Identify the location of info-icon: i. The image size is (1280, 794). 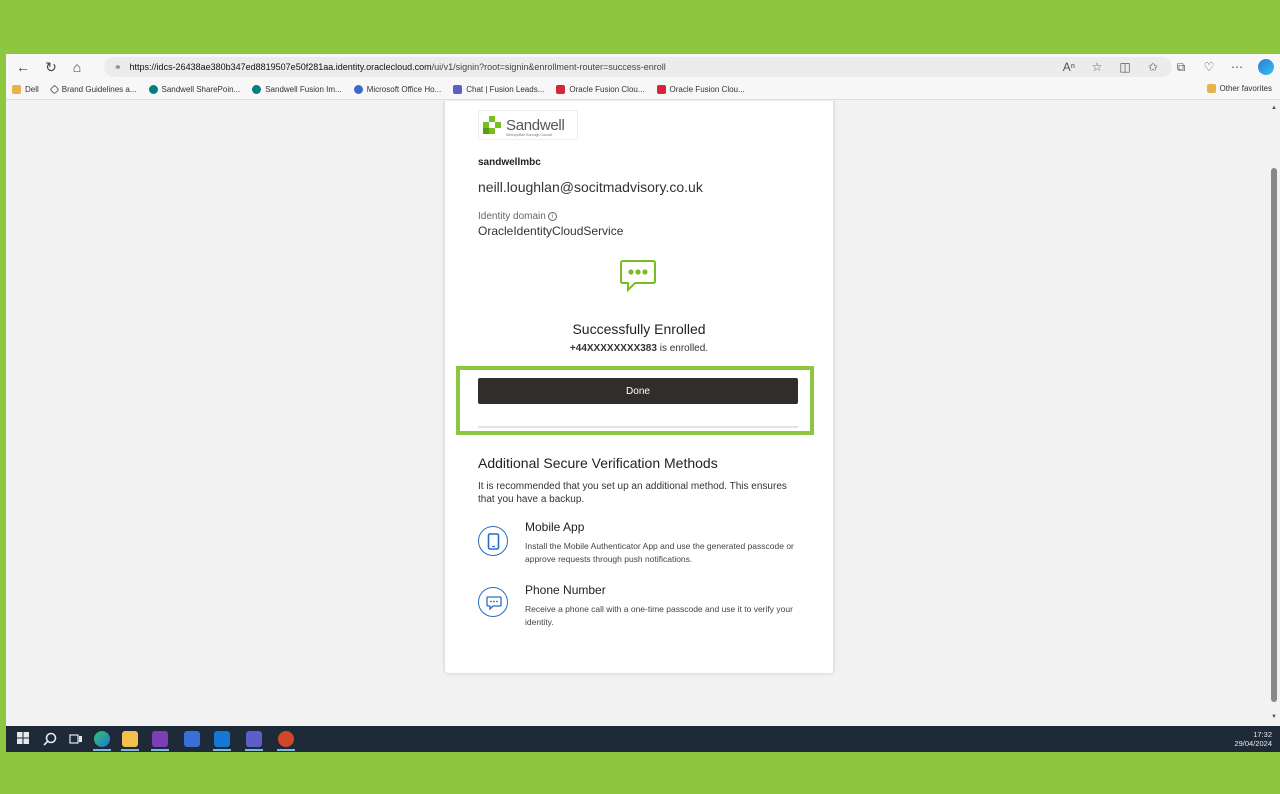
(552, 216).